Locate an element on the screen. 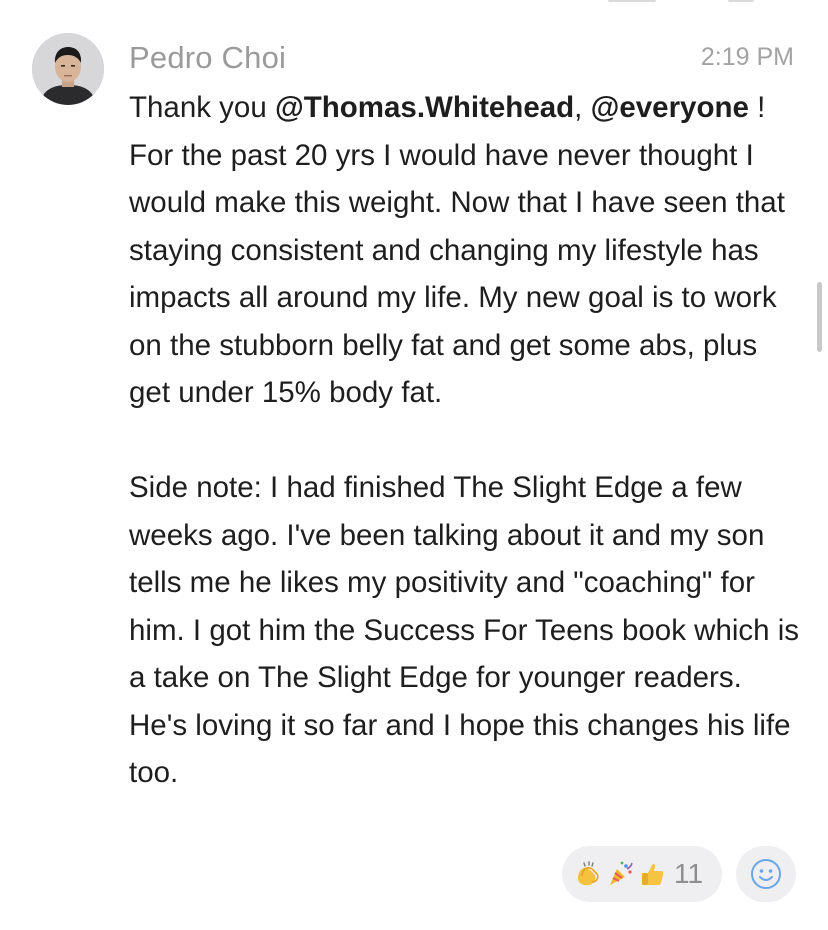  reaction-count: 11 is located at coordinates (689, 873).